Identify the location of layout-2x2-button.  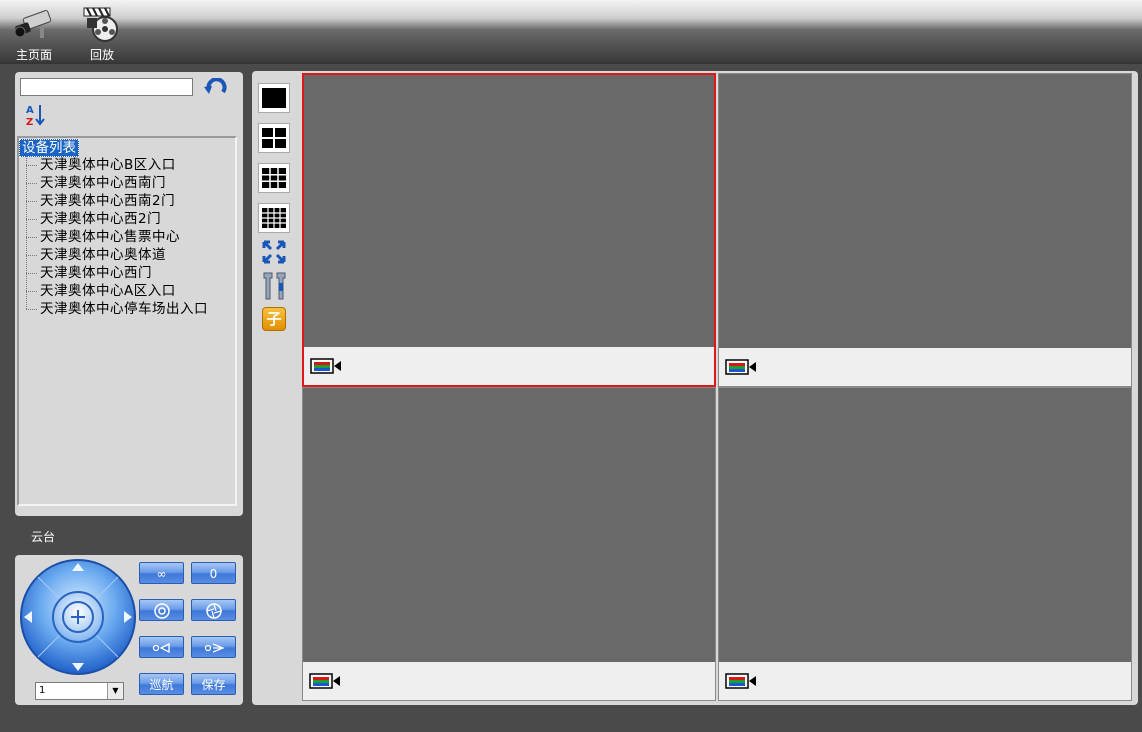
(274, 138).